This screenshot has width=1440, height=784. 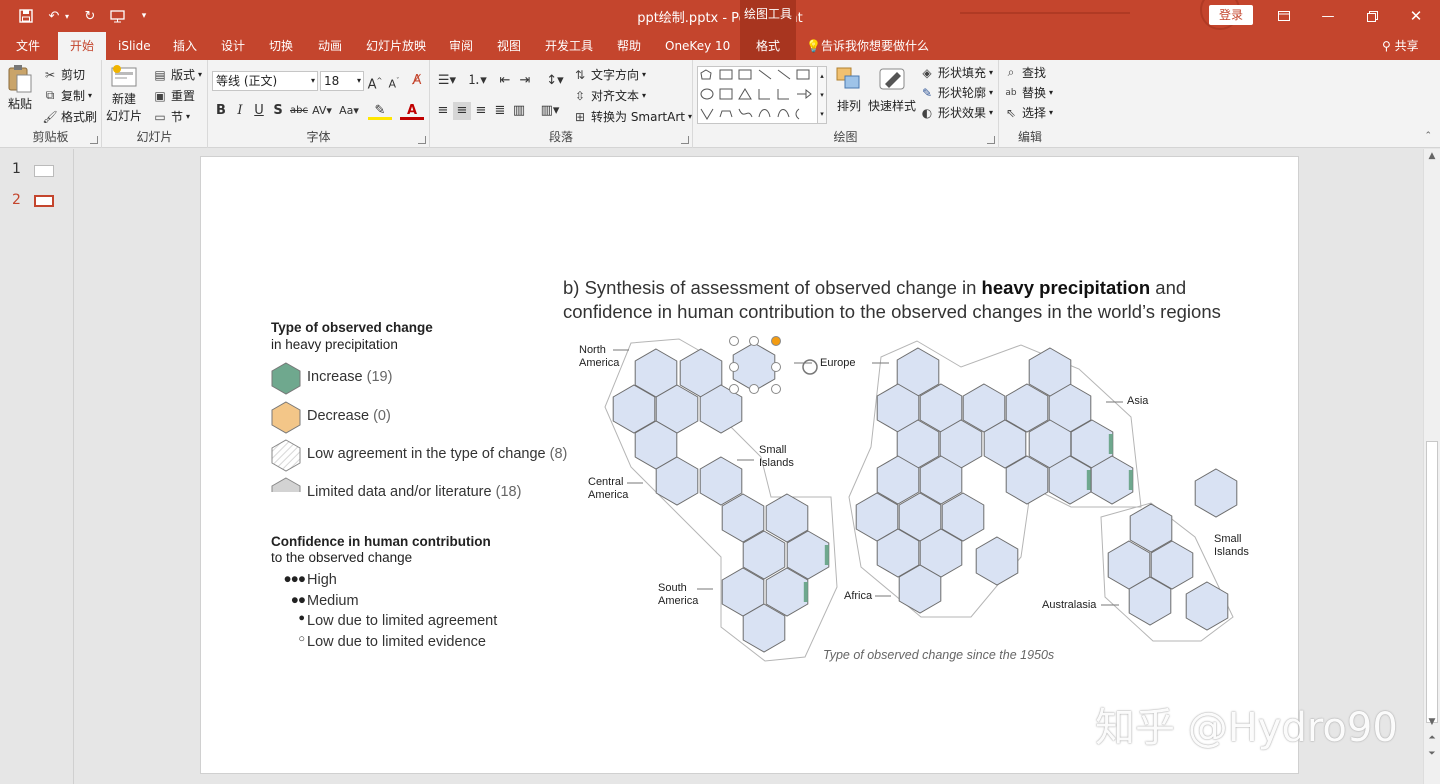 I want to click on shrink-font-icon: Aˇ, so click(x=394, y=81).